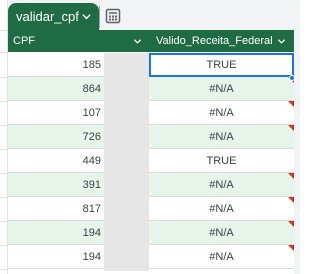 The image size is (320, 274). I want to click on column-header-valido-receita-federal: Valido_Receita_Federal, so click(221, 41).